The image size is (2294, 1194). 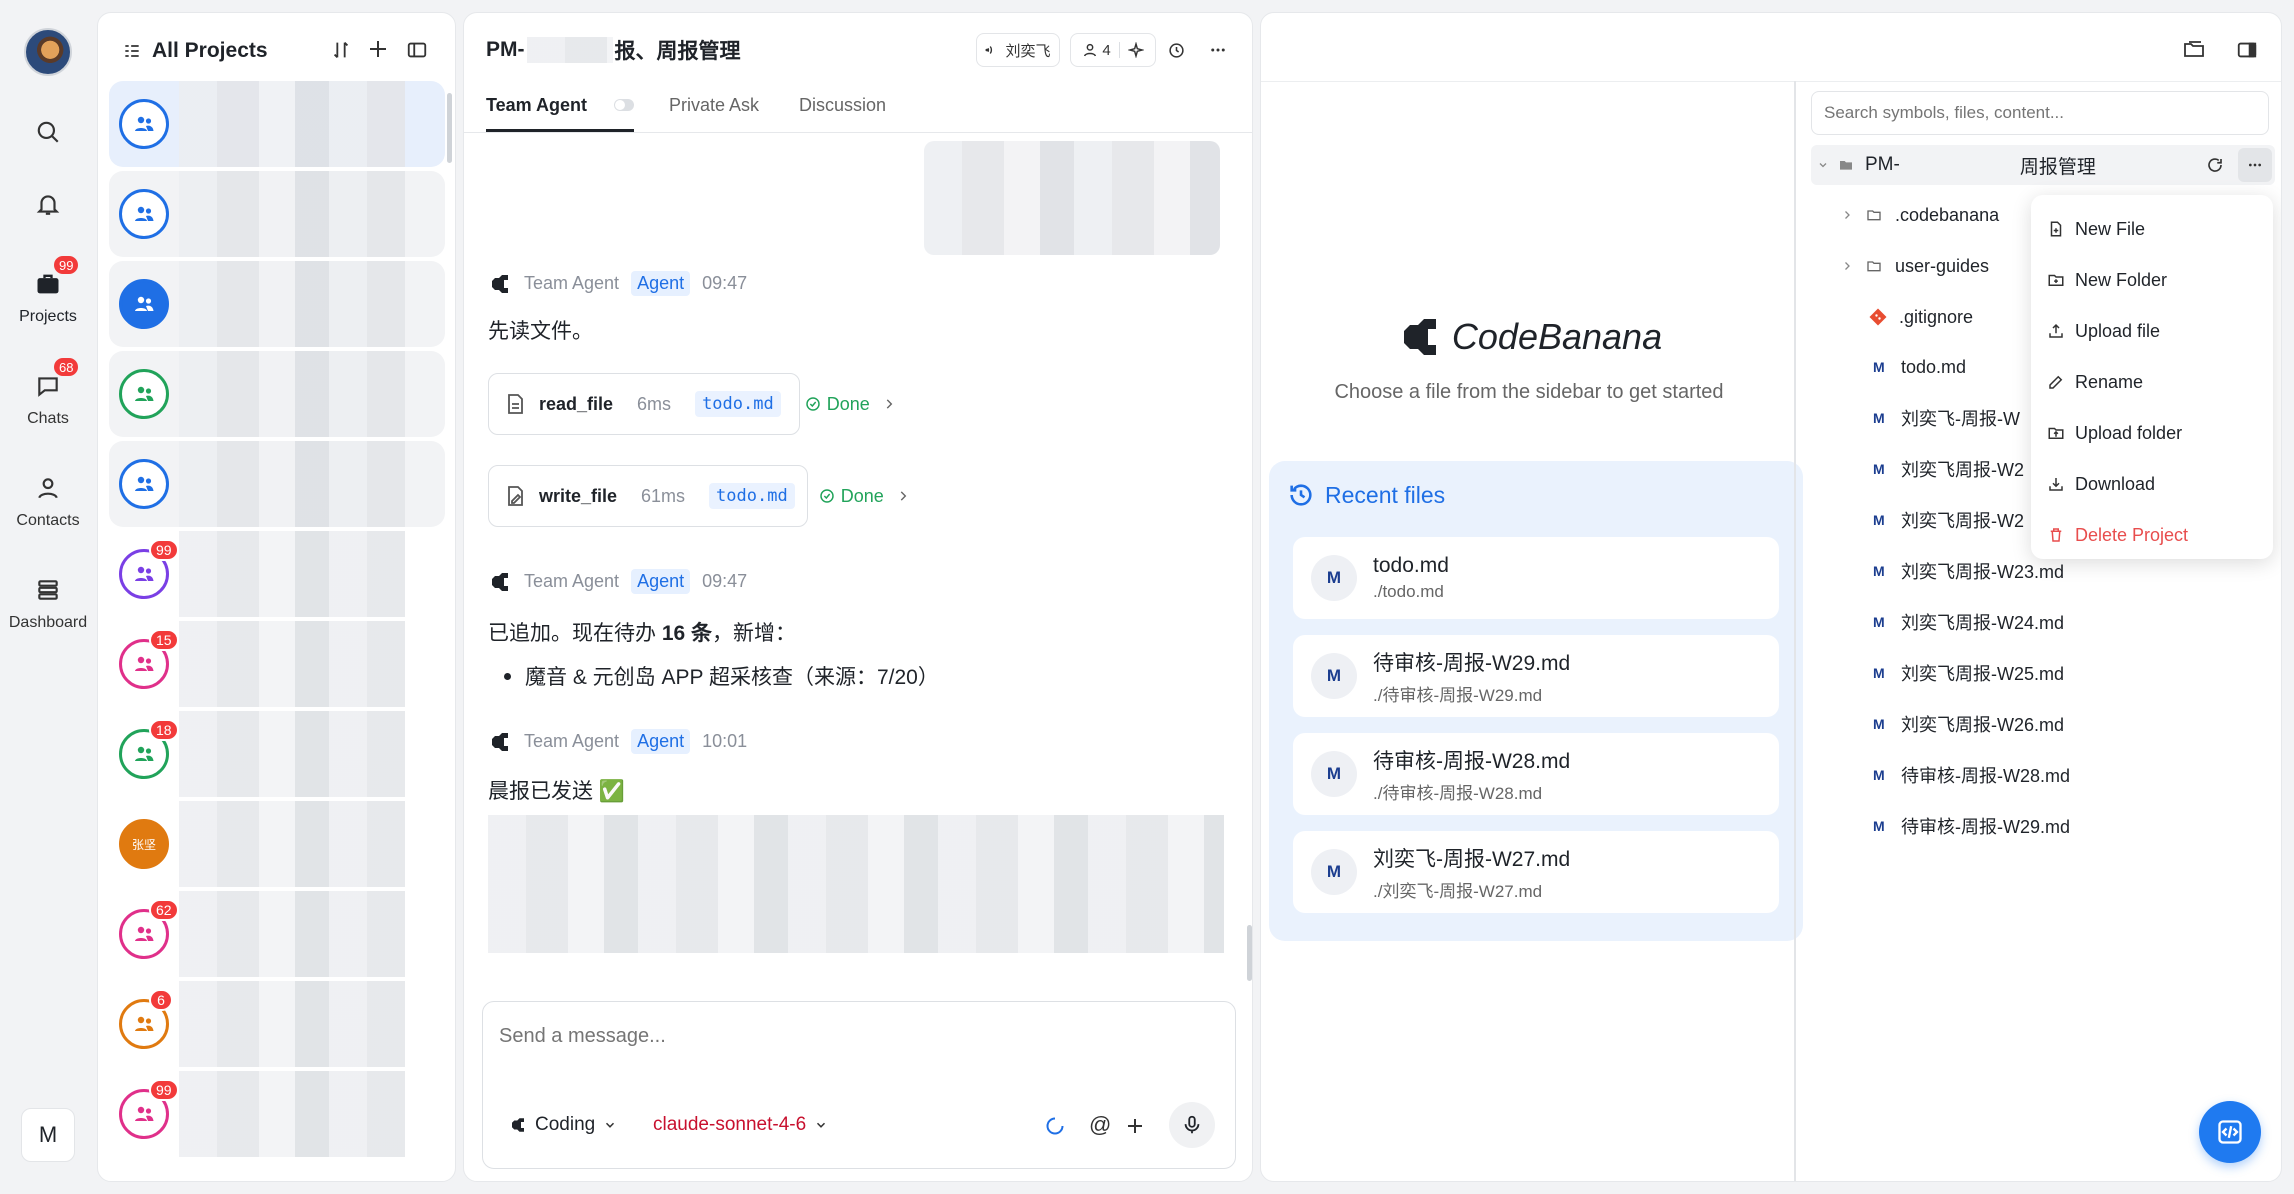 I want to click on voice-input-button, so click(x=1192, y=1125).